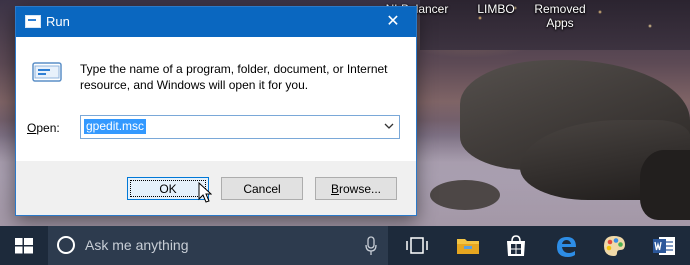 Image resolution: width=690 pixels, height=265 pixels. Describe the element at coordinates (371, 246) in the screenshot. I see `microphone-icon` at that location.